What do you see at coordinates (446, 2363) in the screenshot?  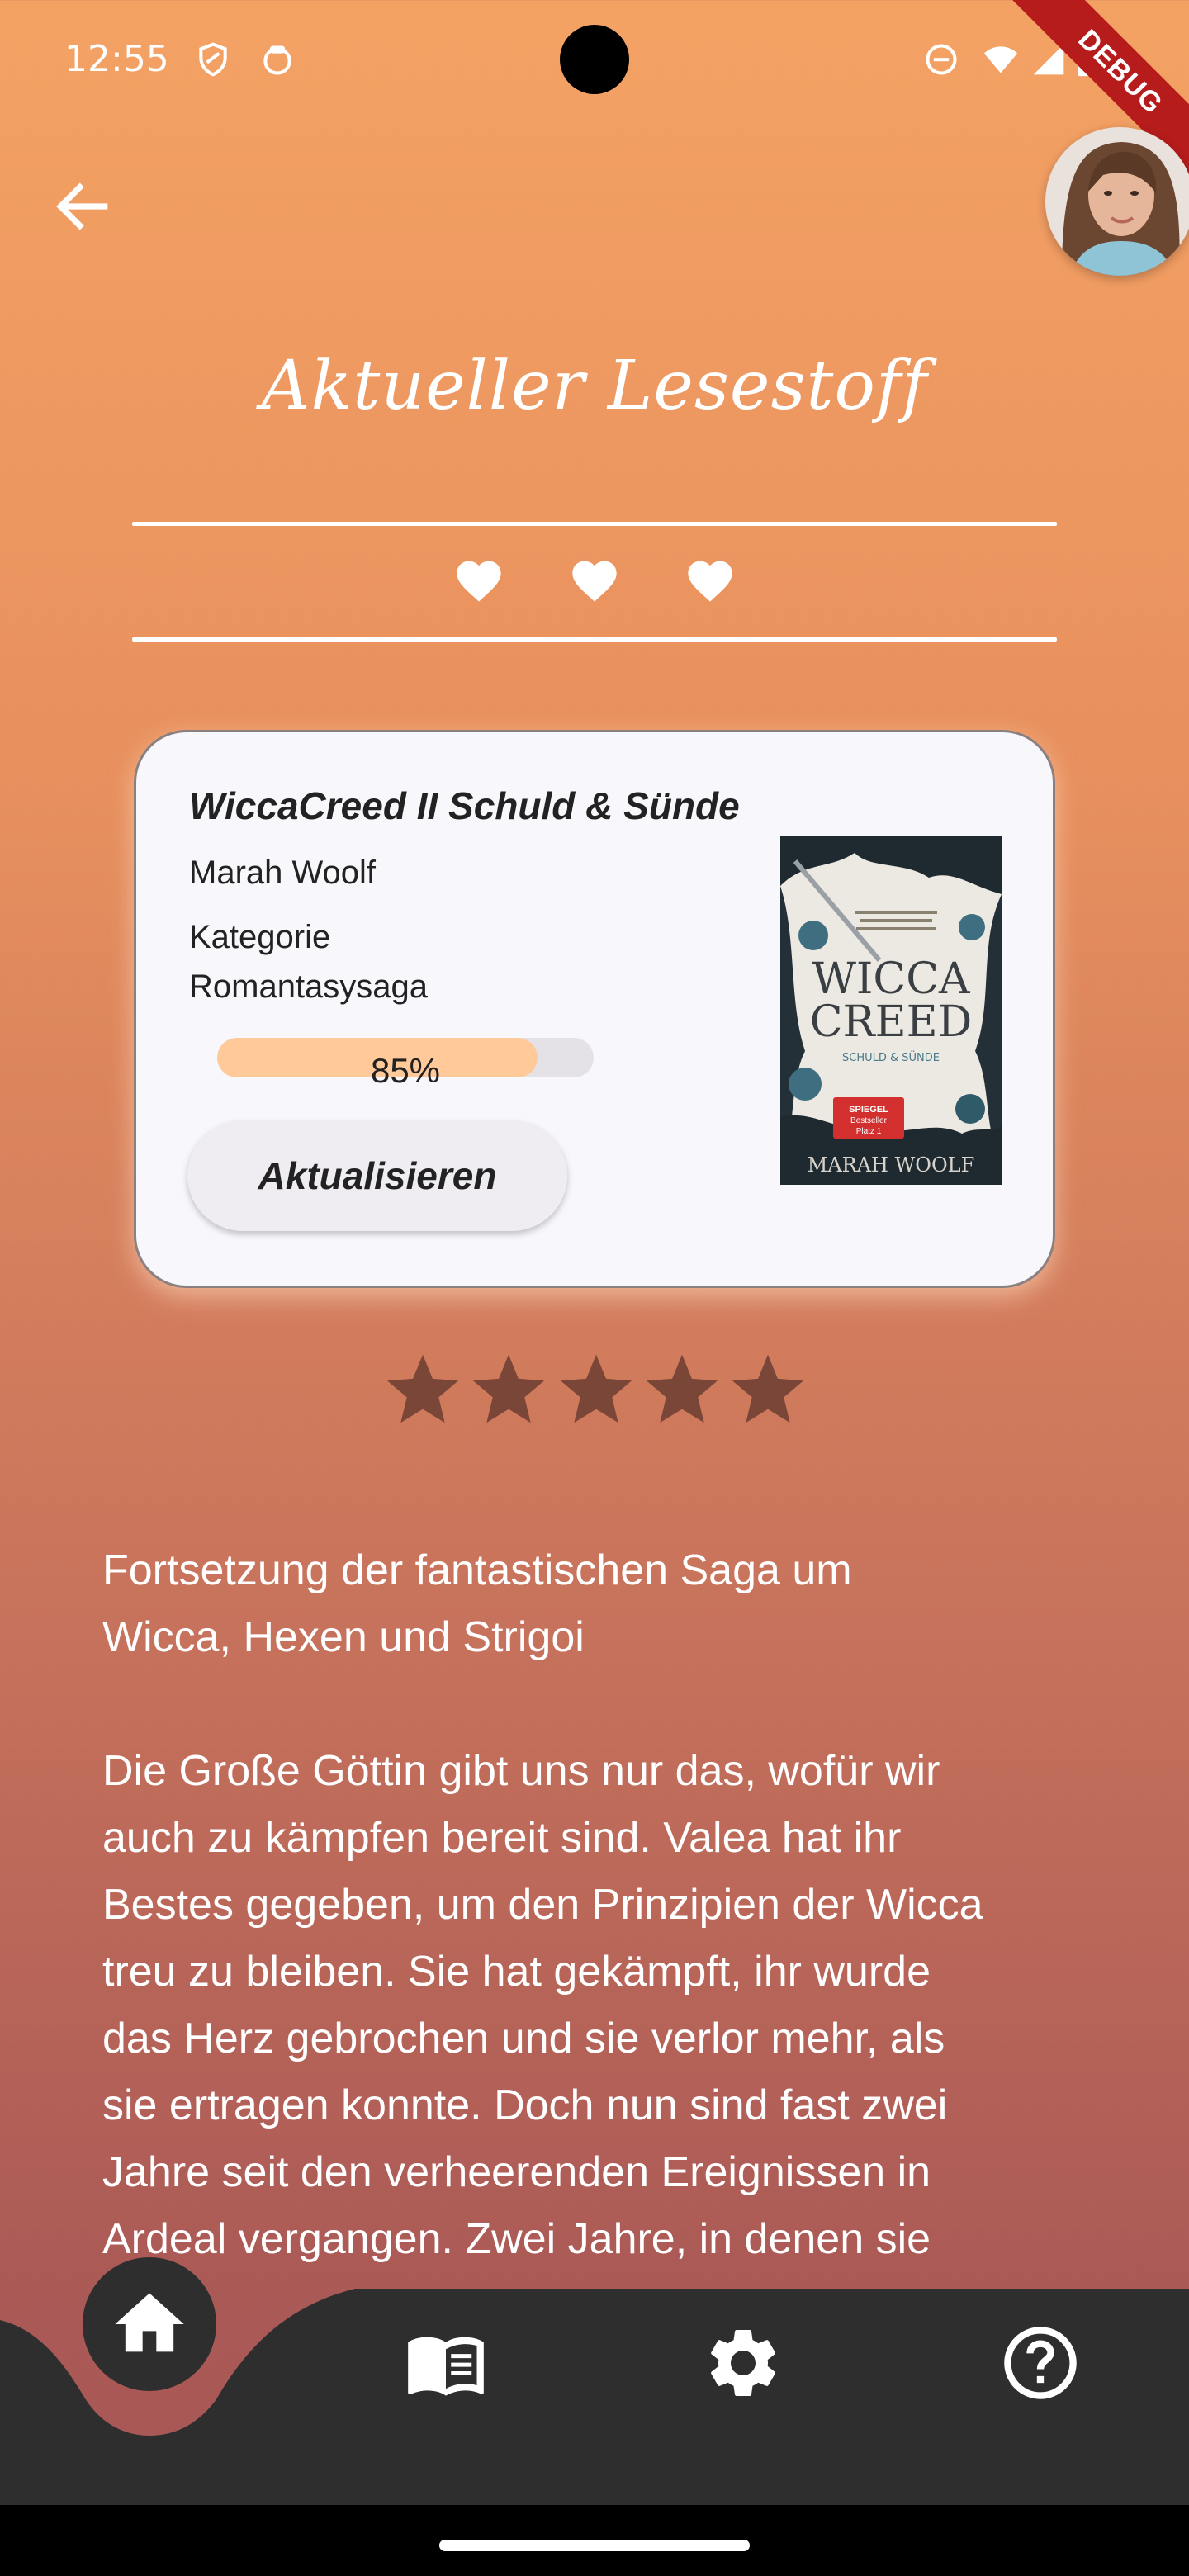 I see `book-icon` at bounding box center [446, 2363].